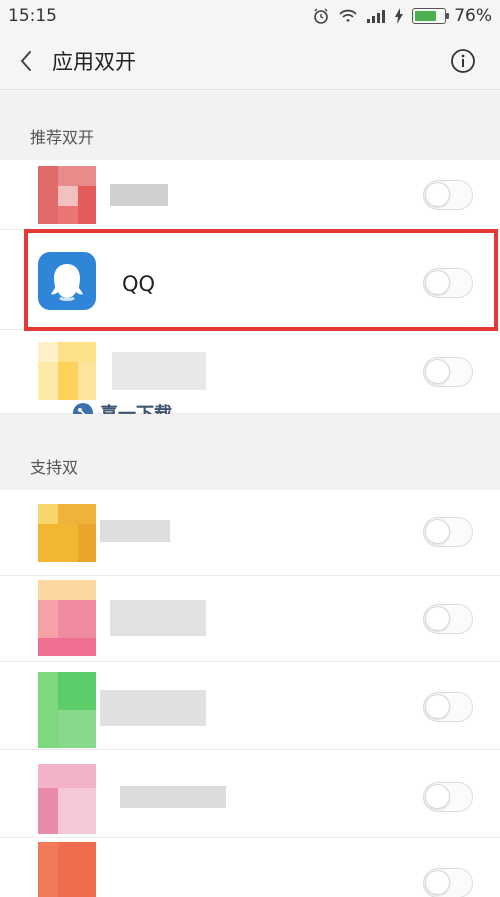 This screenshot has width=500, height=897. I want to click on app-name: QQ, so click(139, 284).